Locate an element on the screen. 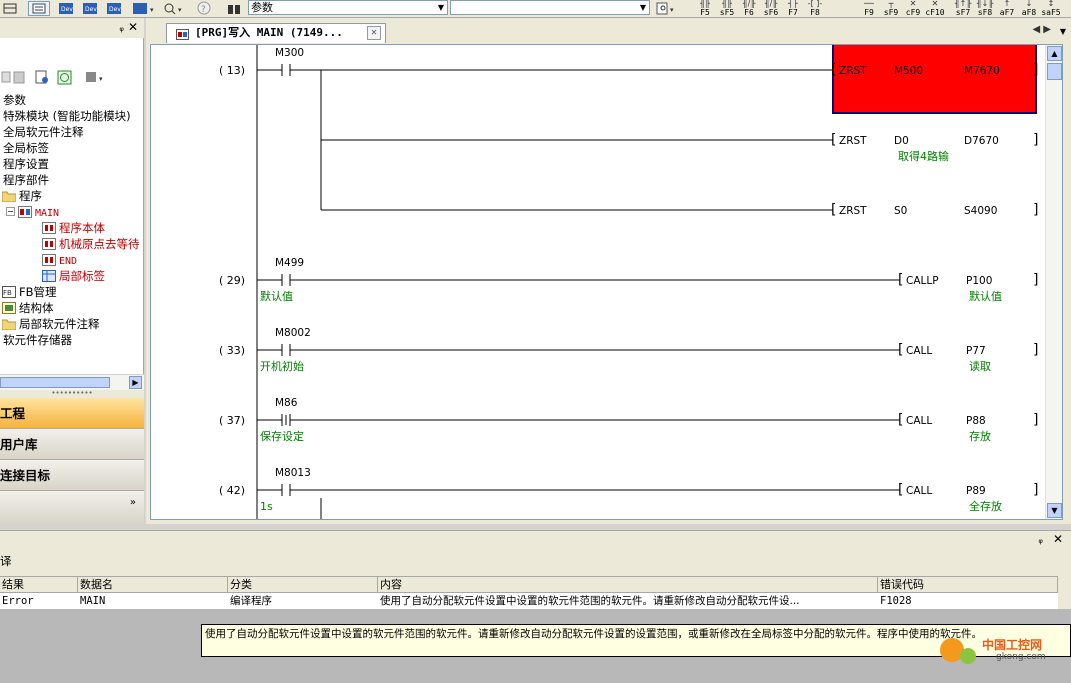  operand-comment: 读取 is located at coordinates (980, 366).